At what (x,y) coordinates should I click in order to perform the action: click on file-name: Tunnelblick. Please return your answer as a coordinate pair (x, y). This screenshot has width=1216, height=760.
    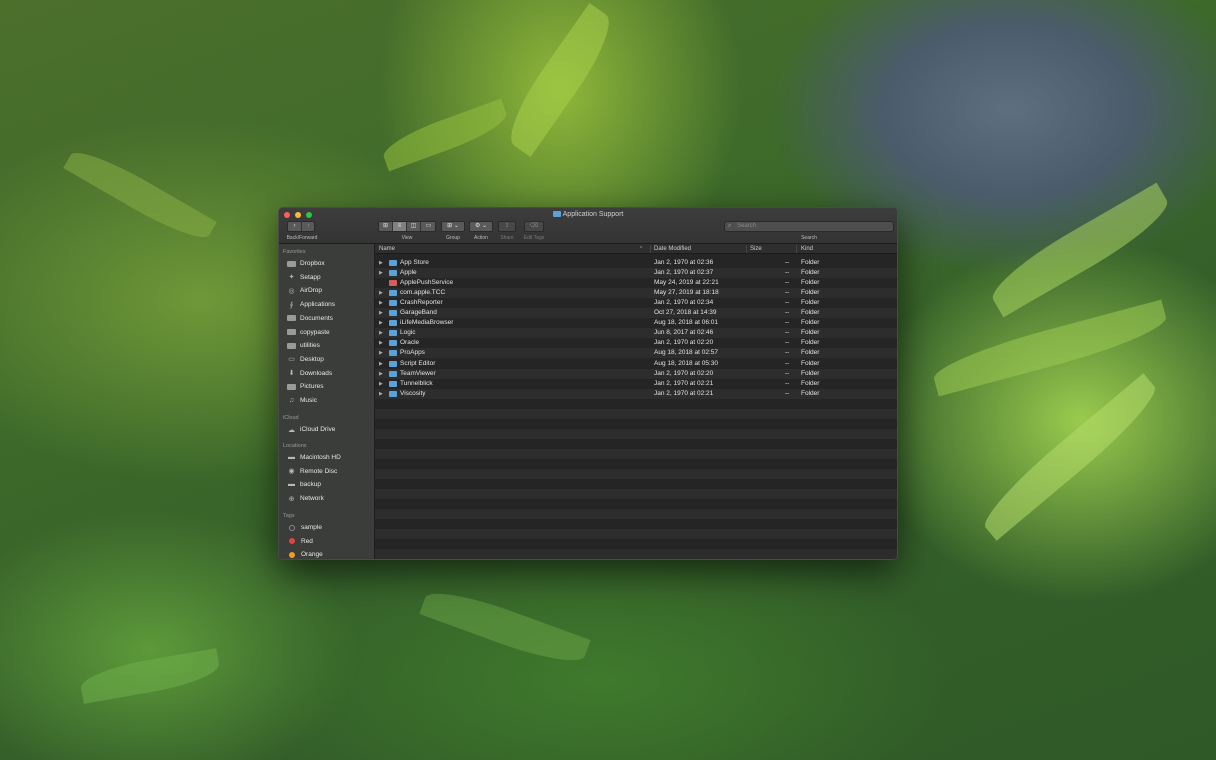
    Looking at the image, I should click on (416, 383).